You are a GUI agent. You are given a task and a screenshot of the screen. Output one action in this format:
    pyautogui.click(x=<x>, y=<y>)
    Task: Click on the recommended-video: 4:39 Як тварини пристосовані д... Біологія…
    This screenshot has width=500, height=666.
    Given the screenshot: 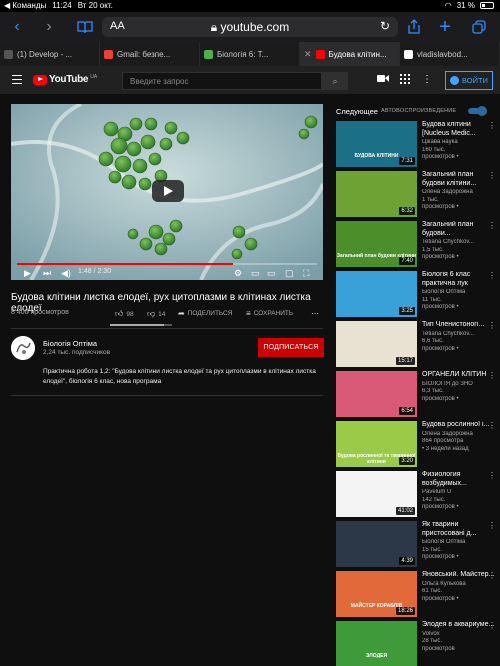 What is the action you would take?
    pyautogui.click(x=416, y=544)
    